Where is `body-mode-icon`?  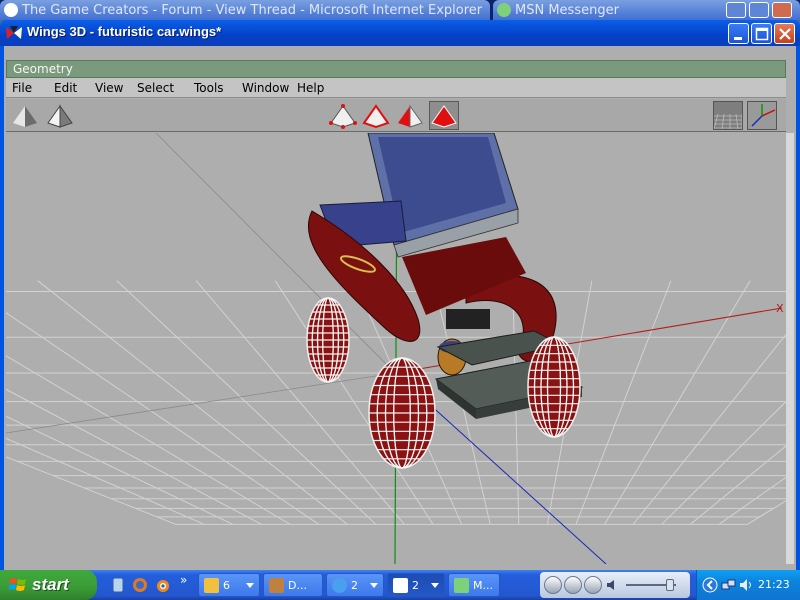 body-mode-icon is located at coordinates (444, 116).